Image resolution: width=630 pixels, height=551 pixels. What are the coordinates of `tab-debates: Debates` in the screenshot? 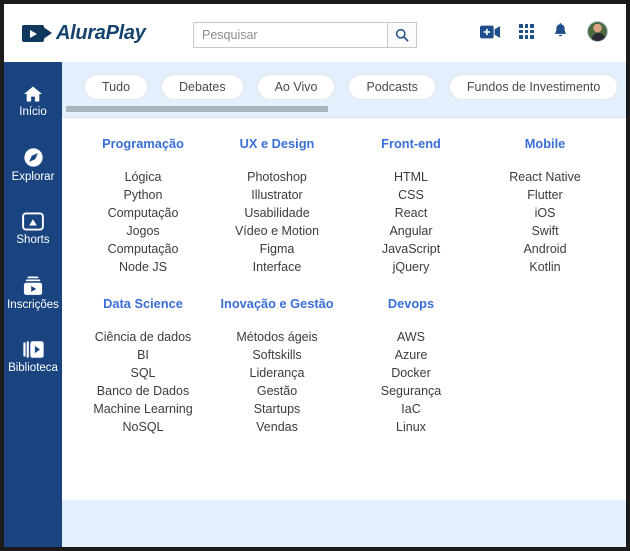 It's located at (202, 87).